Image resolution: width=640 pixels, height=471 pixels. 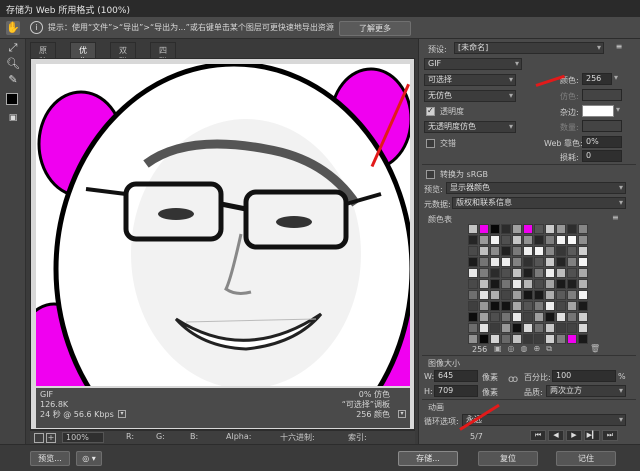 What do you see at coordinates (12, 99) in the screenshot?
I see `eyedropper-color-swatch` at bounding box center [12, 99].